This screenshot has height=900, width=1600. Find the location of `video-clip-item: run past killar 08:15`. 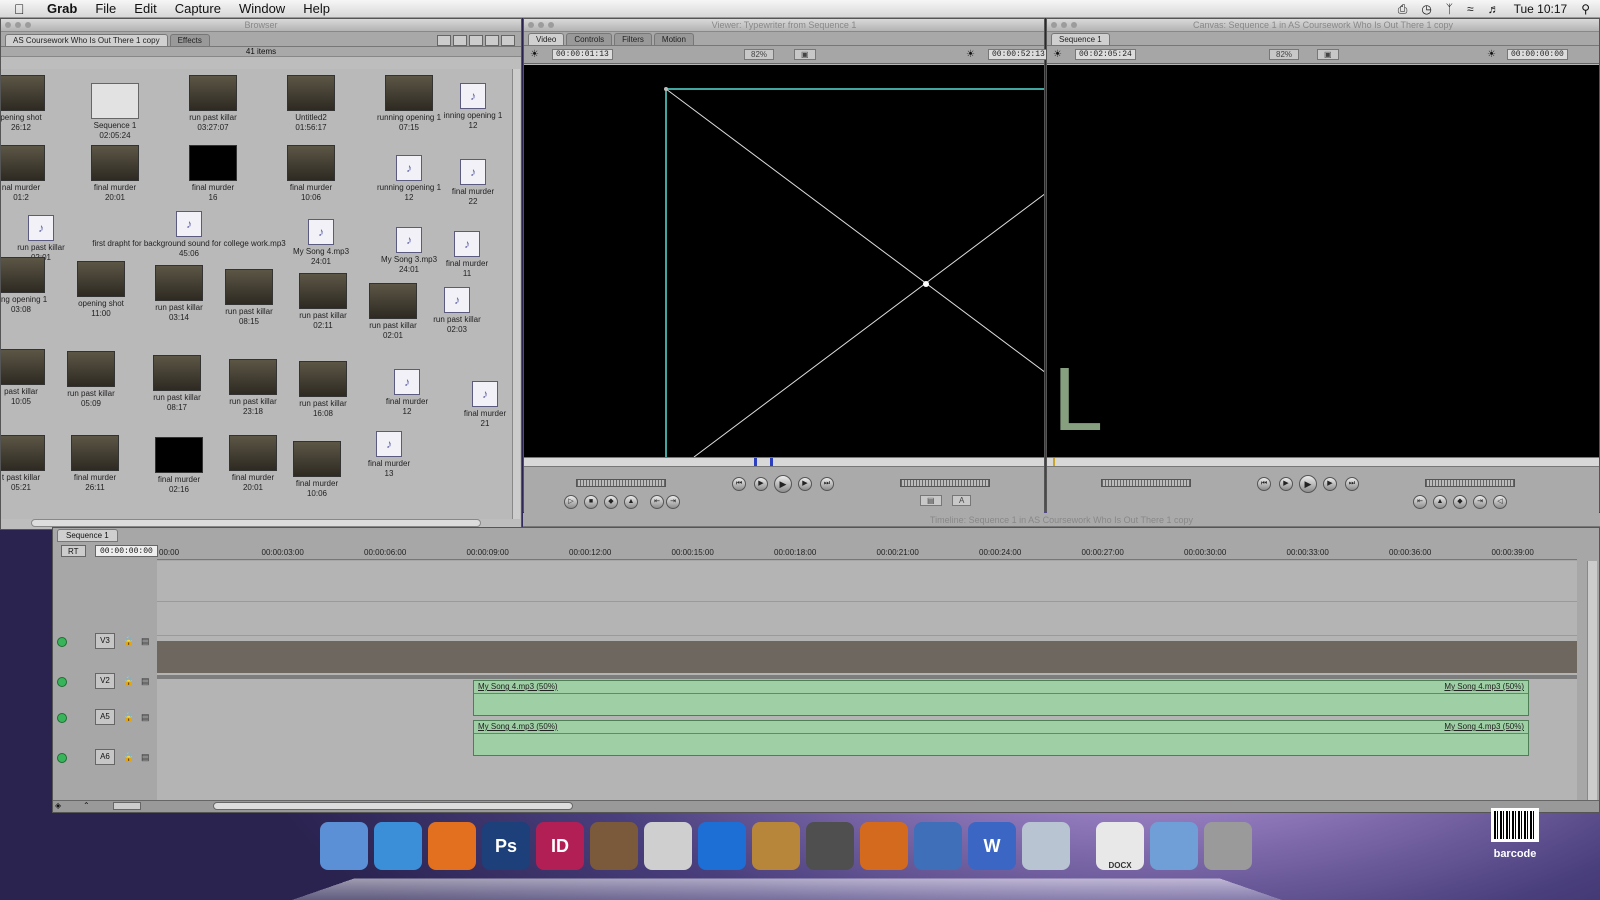

video-clip-item: run past killar 08:15 is located at coordinates (249, 298).